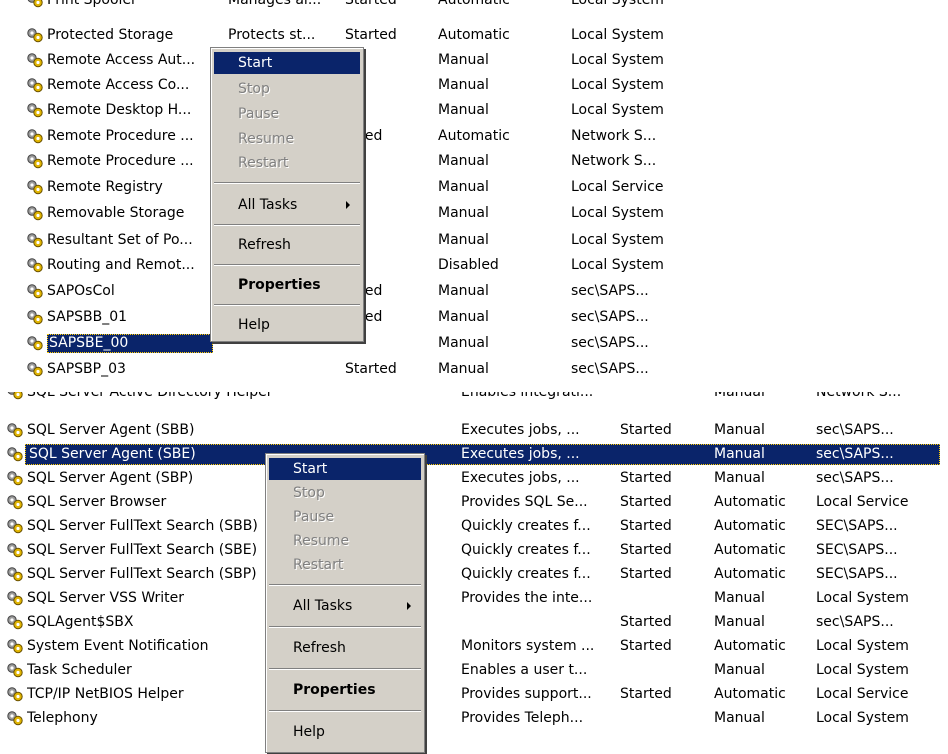 The image size is (948, 754). I want to click on service-name: SQL Server FullText Search (SBP), so click(142, 574).